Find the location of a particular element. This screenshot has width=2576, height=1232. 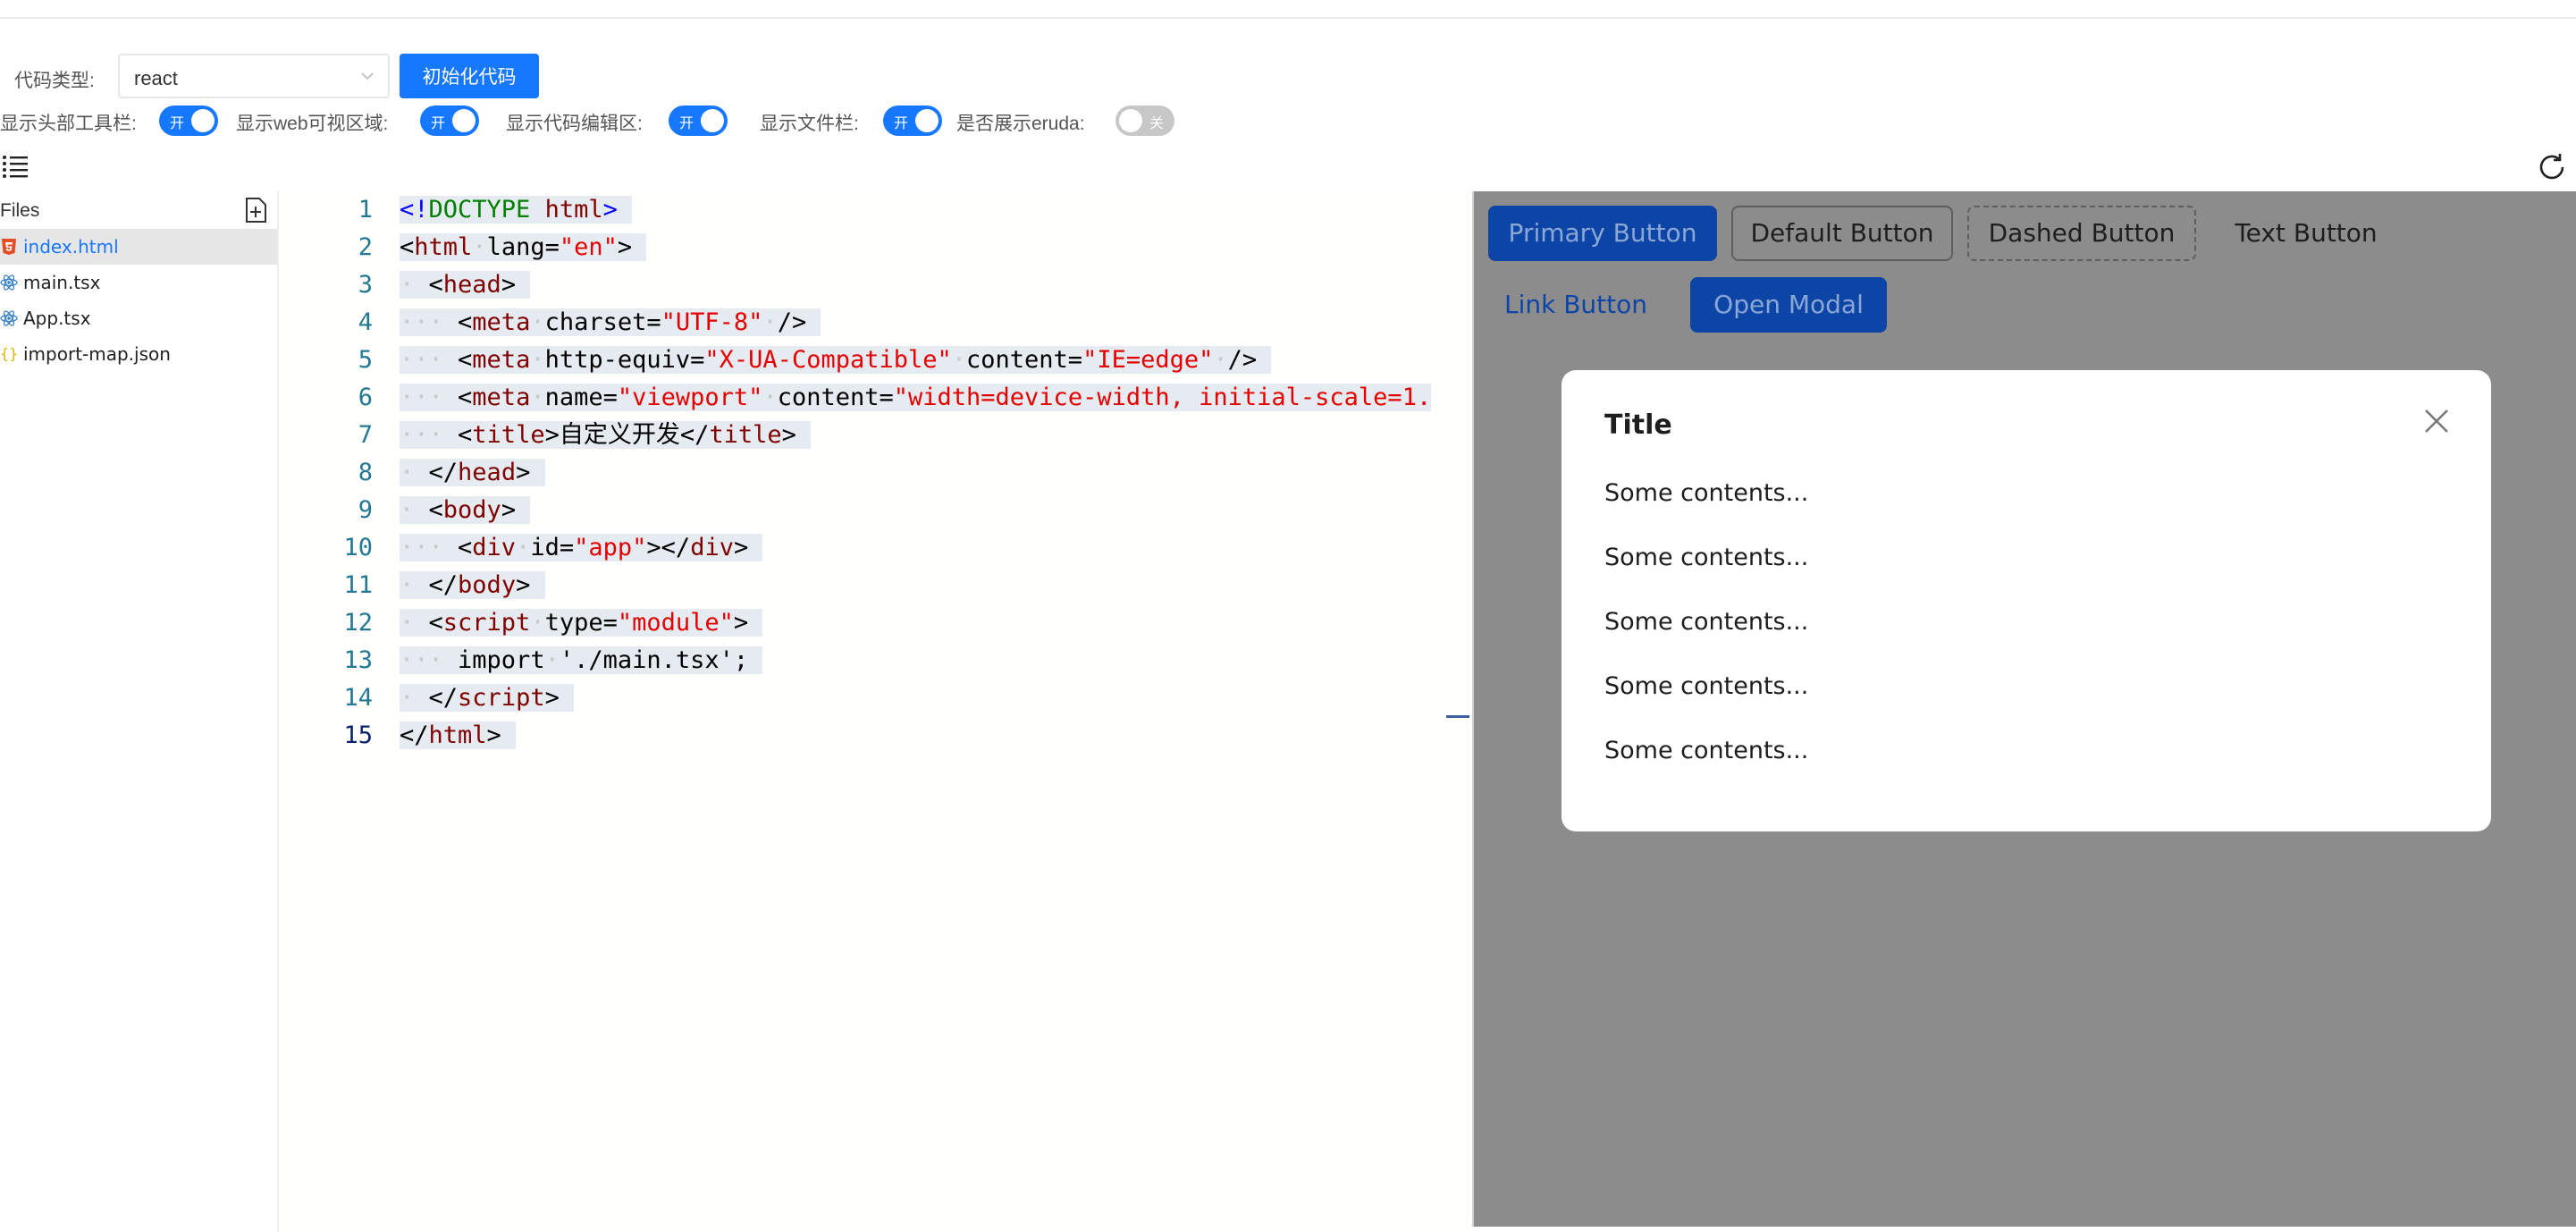

show-eruda-switch: 关 is located at coordinates (1145, 120).